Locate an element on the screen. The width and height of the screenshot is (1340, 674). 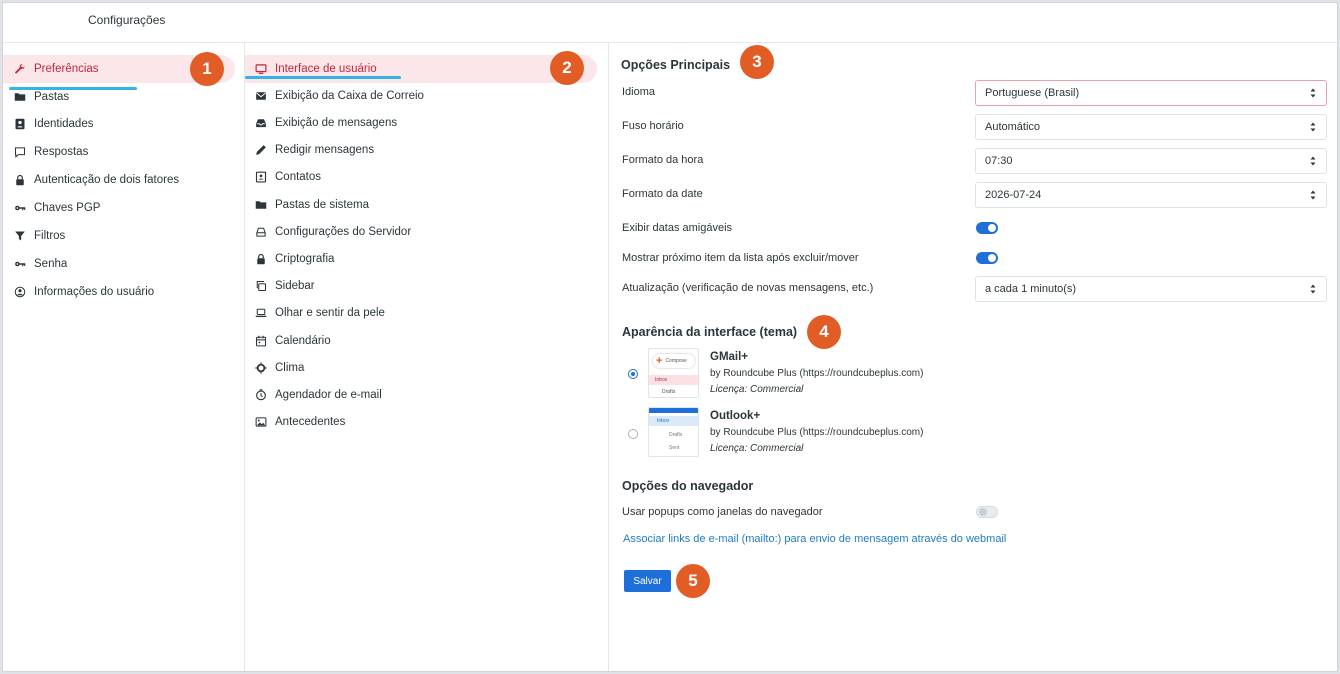
image-icon is located at coordinates (261, 422).